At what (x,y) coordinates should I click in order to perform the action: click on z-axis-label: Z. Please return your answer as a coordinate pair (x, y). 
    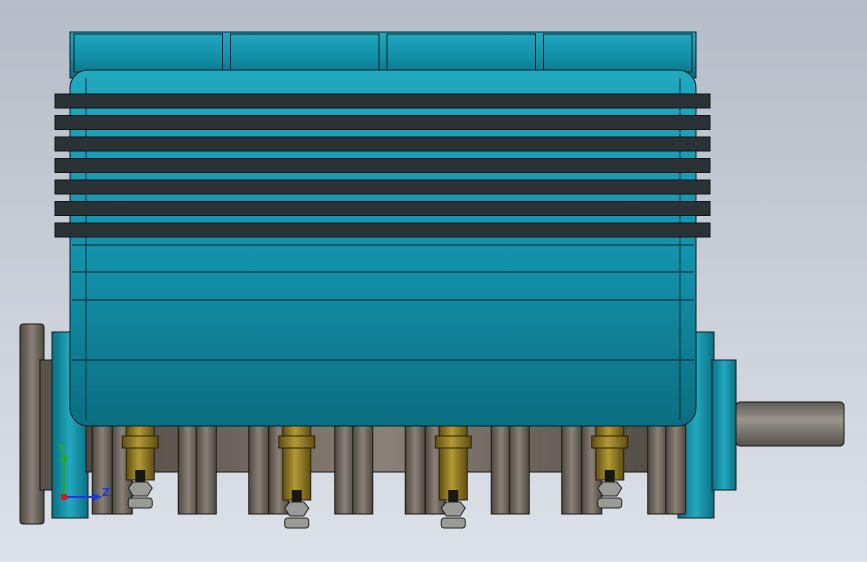
    Looking at the image, I should click on (106, 492).